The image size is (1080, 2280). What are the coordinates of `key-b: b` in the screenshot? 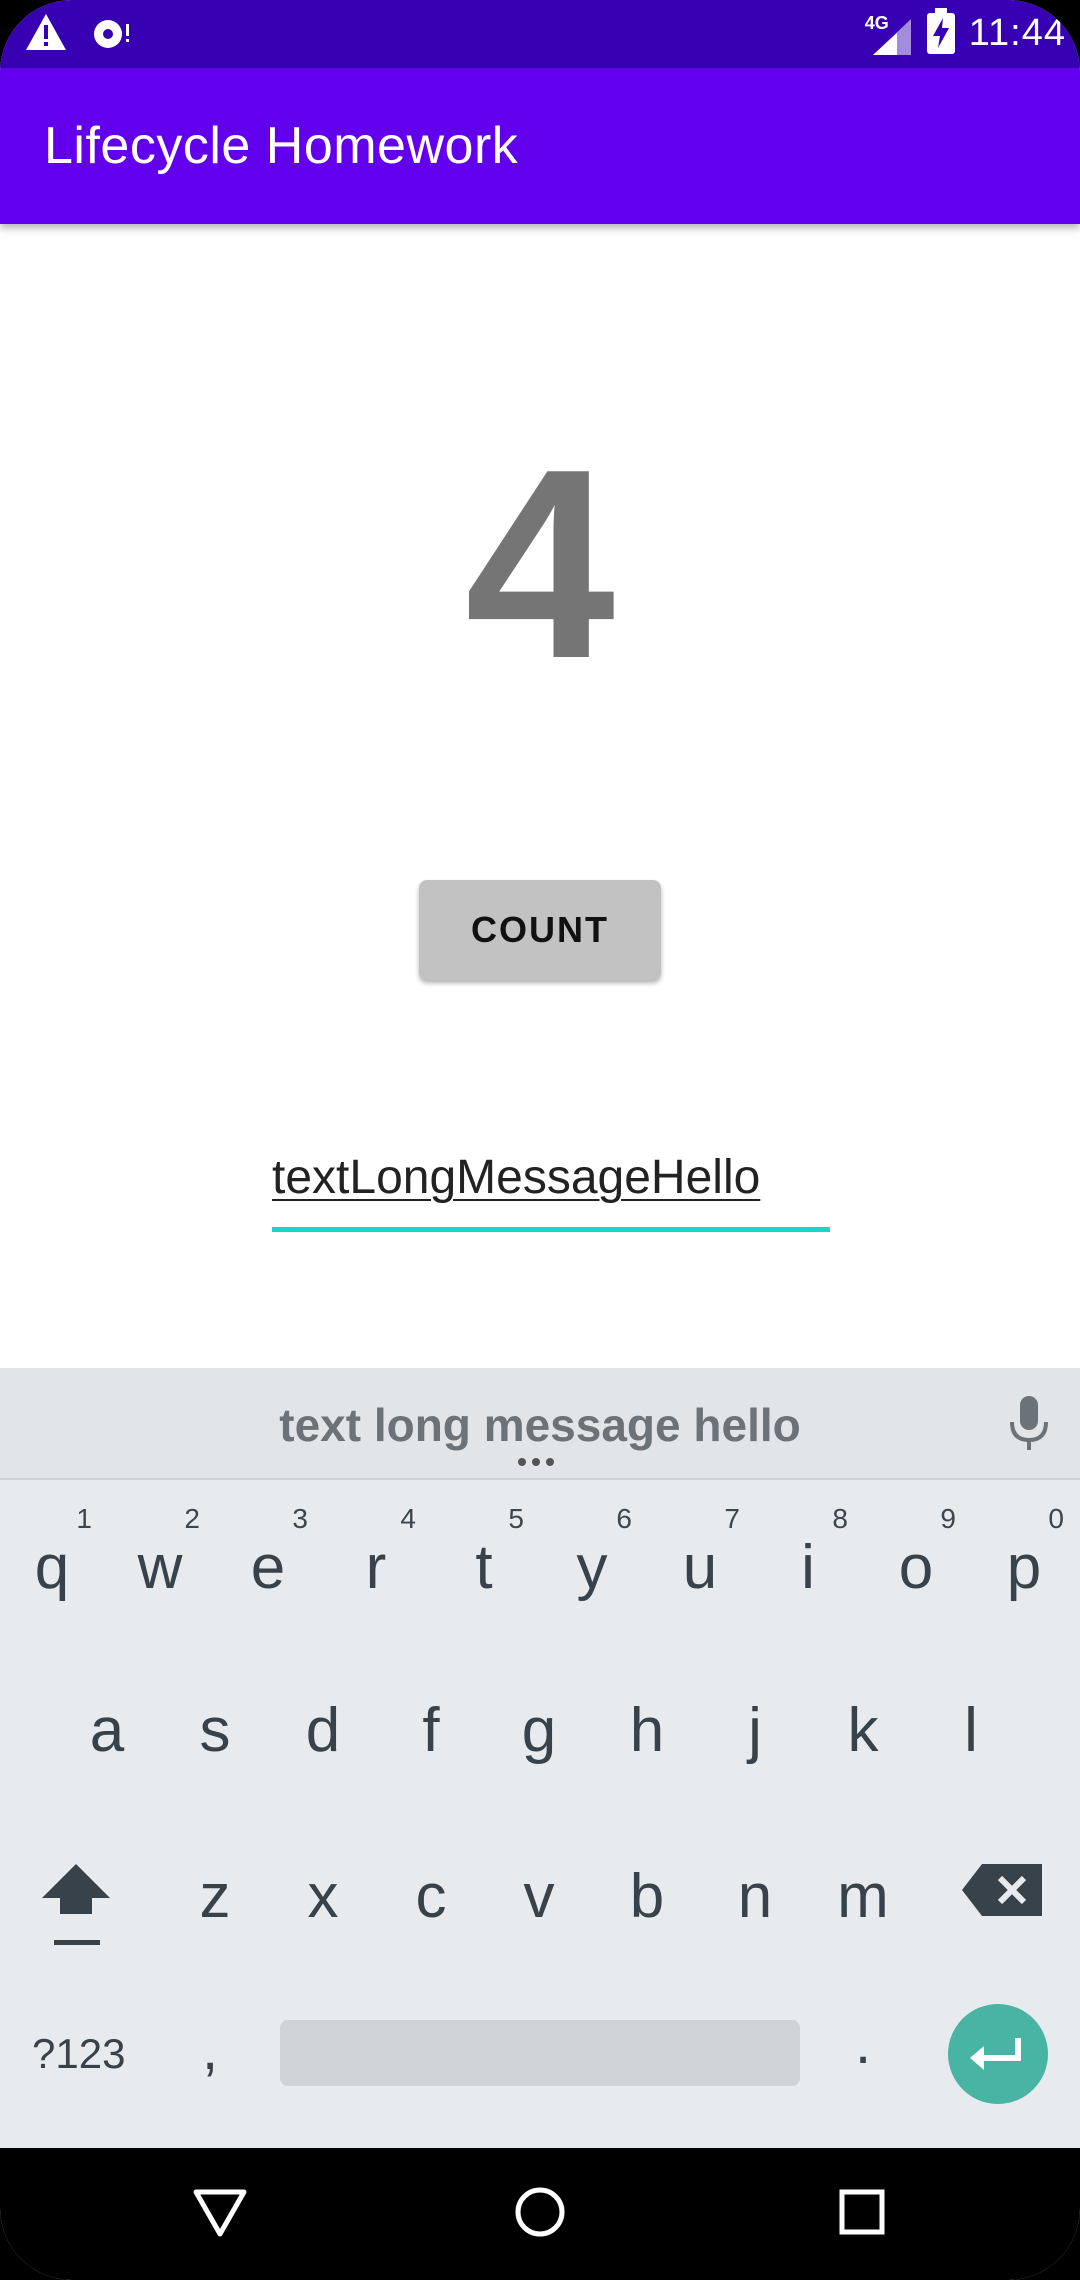 It's located at (647, 1899).